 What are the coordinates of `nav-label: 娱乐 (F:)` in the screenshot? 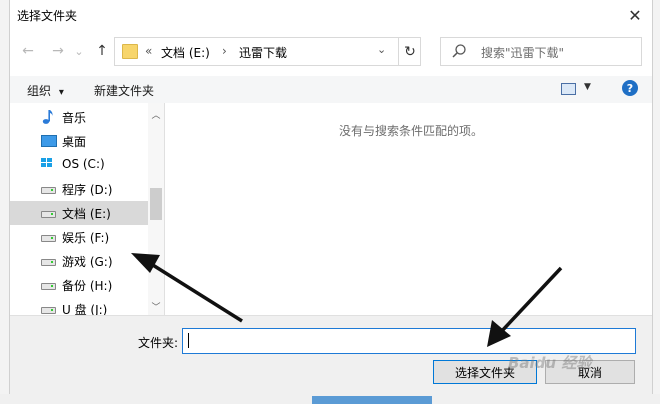 It's located at (86, 238).